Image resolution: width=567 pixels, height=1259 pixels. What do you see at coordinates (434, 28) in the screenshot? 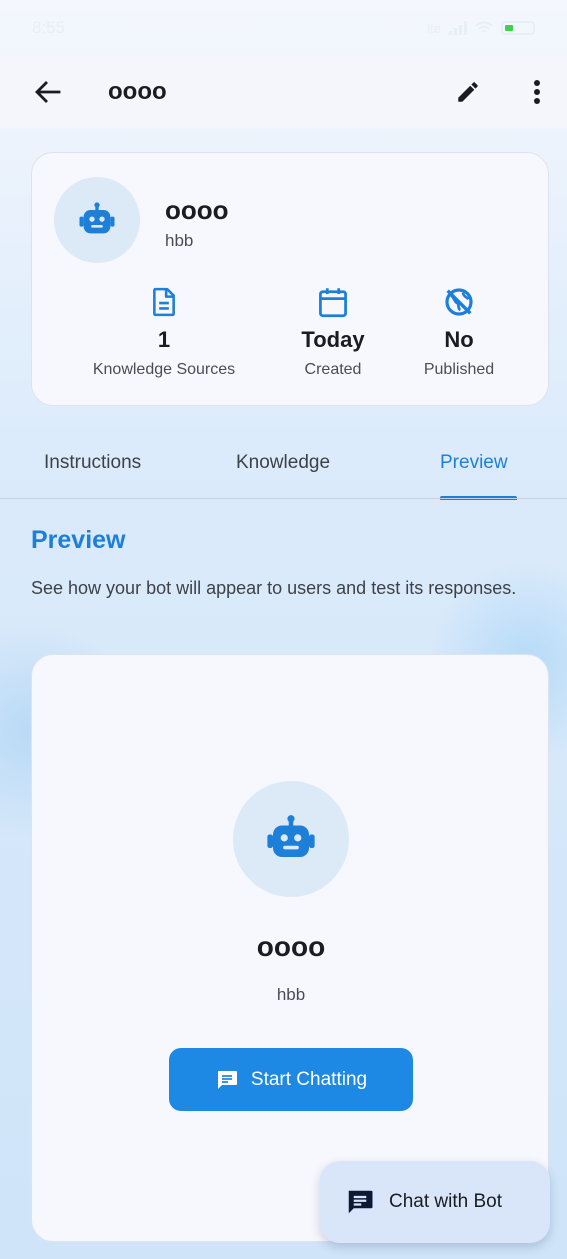
I see `signal-text: lte` at bounding box center [434, 28].